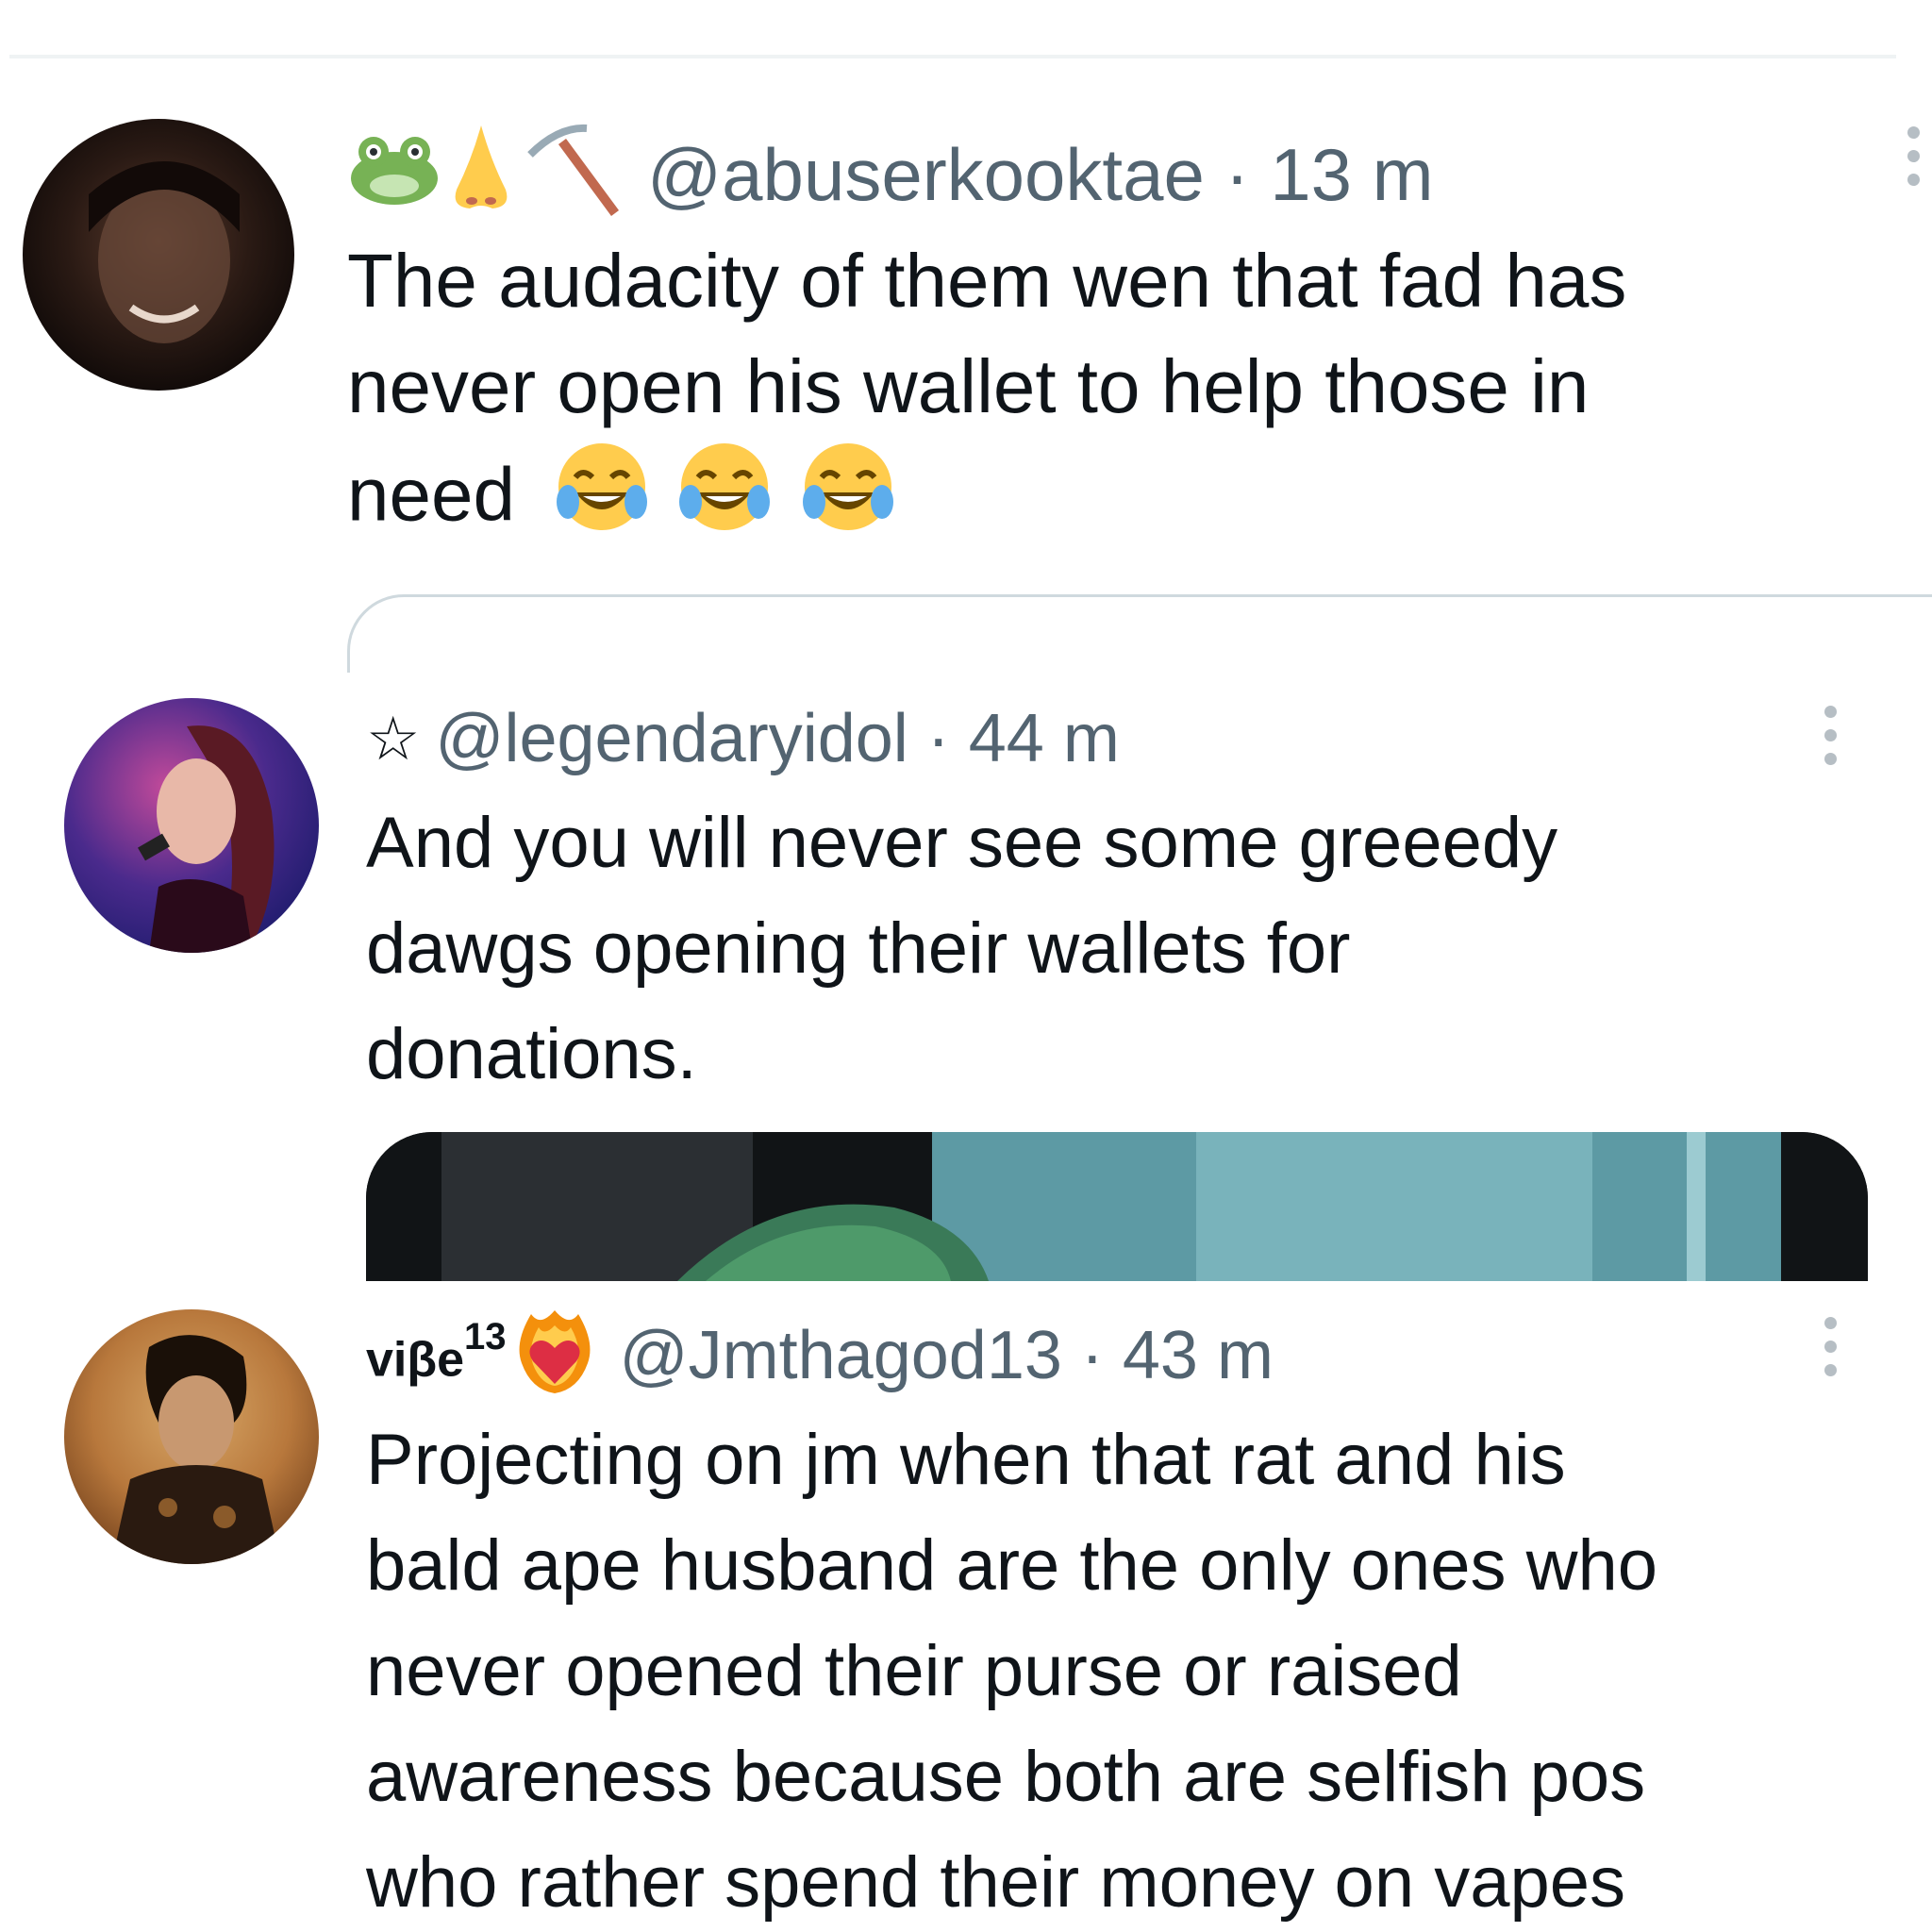 This screenshot has height=1932, width=1932. What do you see at coordinates (573, 175) in the screenshot?
I see `pick-icon` at bounding box center [573, 175].